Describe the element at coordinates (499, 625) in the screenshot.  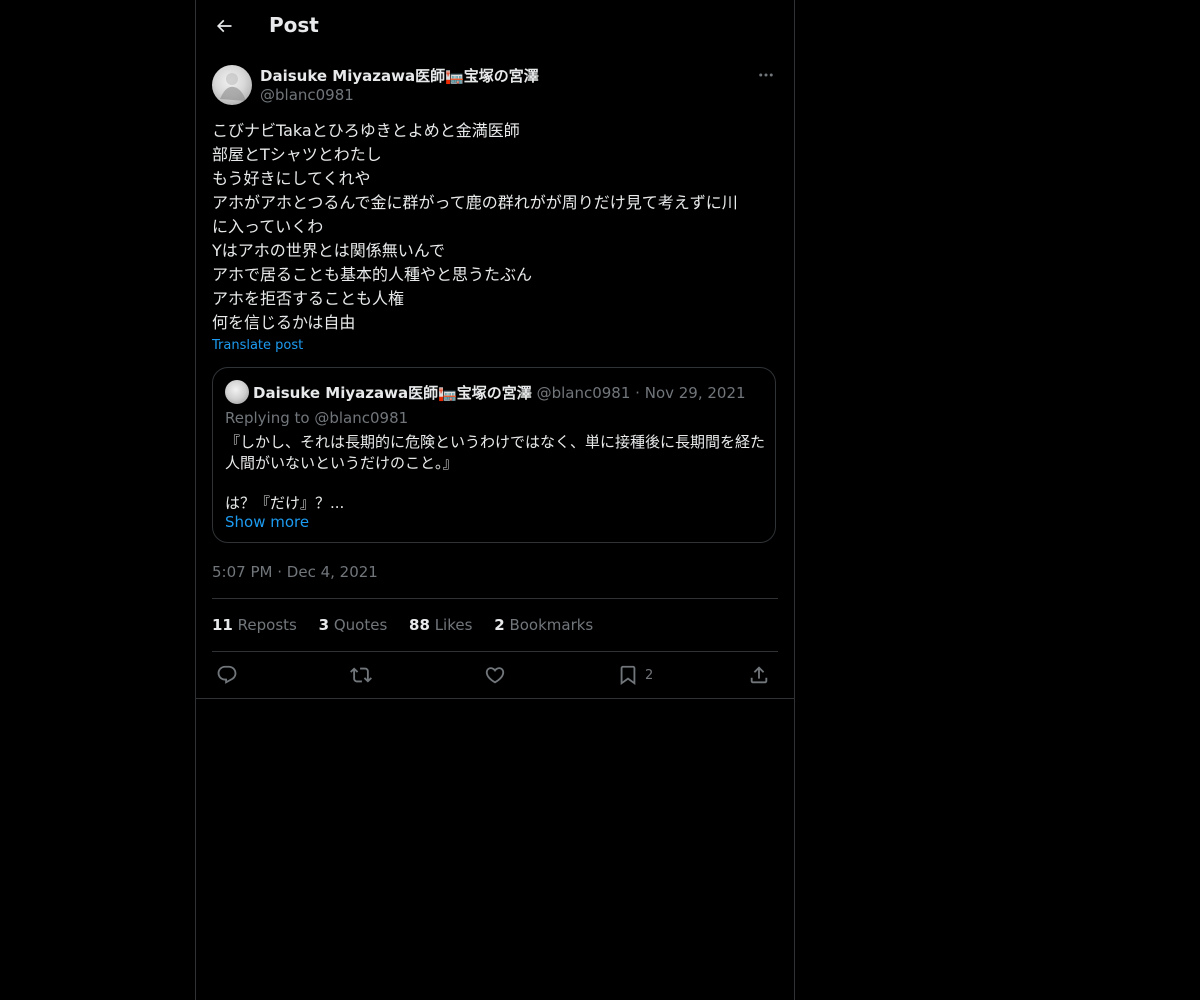
I see `bookmarks-count: 2` at that location.